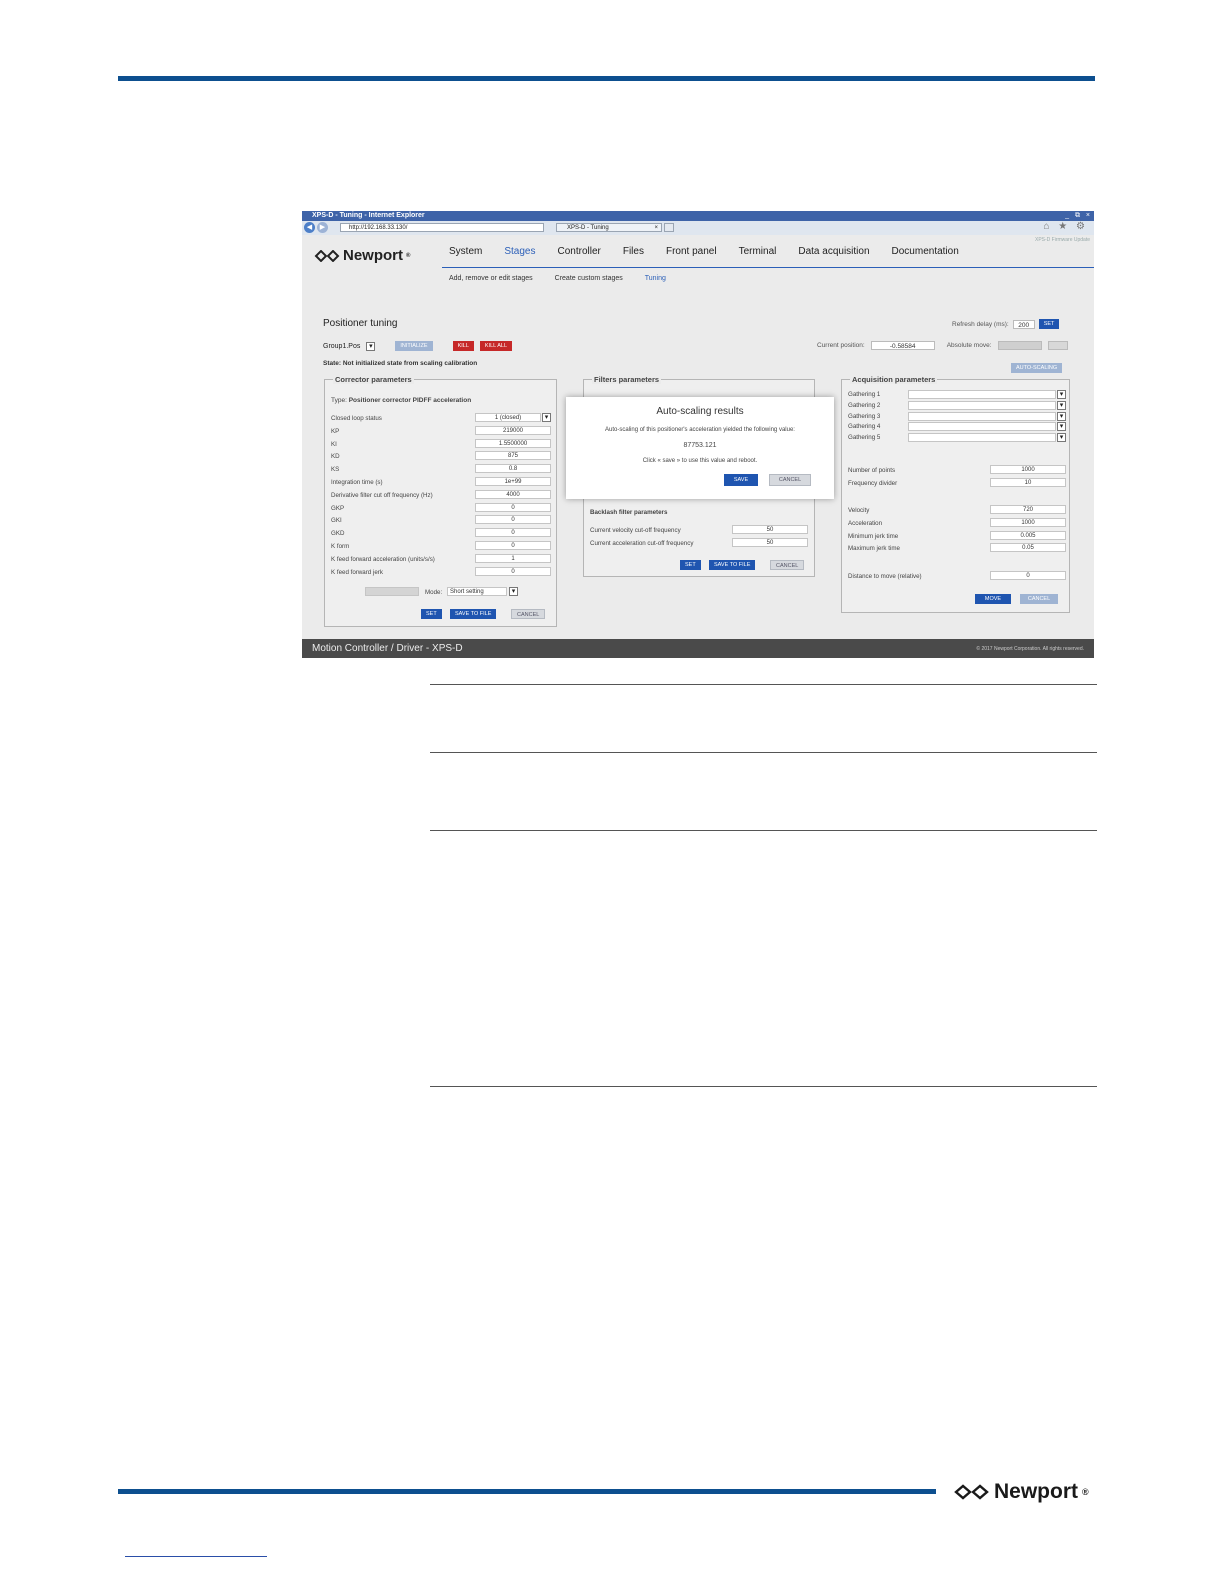 The height and width of the screenshot is (1584, 1224). What do you see at coordinates (578, 251) in the screenshot?
I see `nav-controller: Controller` at bounding box center [578, 251].